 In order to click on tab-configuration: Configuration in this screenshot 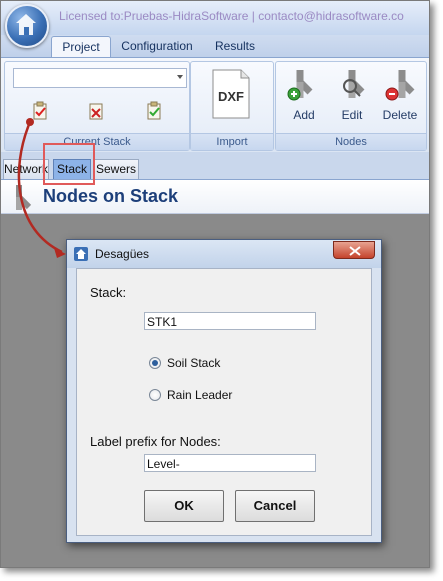, I will do `click(157, 46)`.